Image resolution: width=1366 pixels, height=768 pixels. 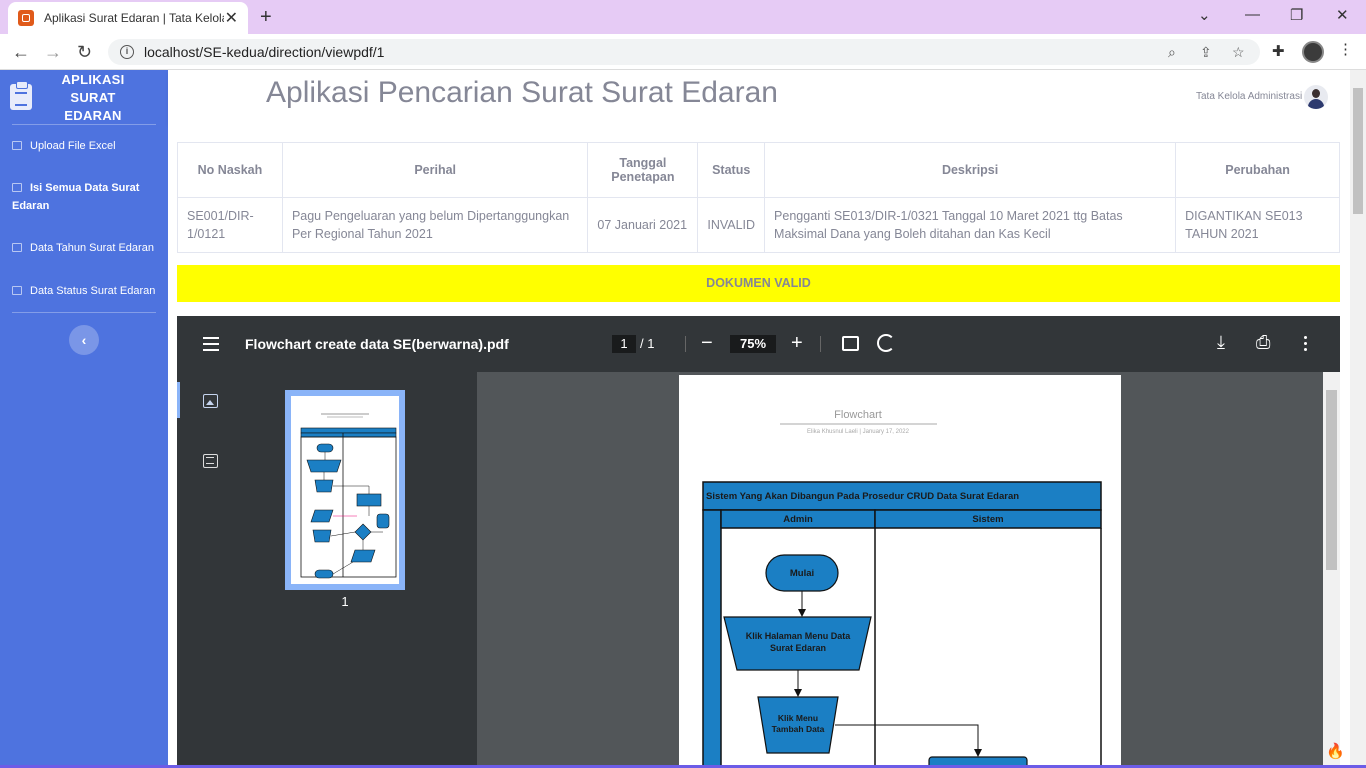 What do you see at coordinates (1221, 342) in the screenshot?
I see `download-icon: ⤓` at bounding box center [1221, 342].